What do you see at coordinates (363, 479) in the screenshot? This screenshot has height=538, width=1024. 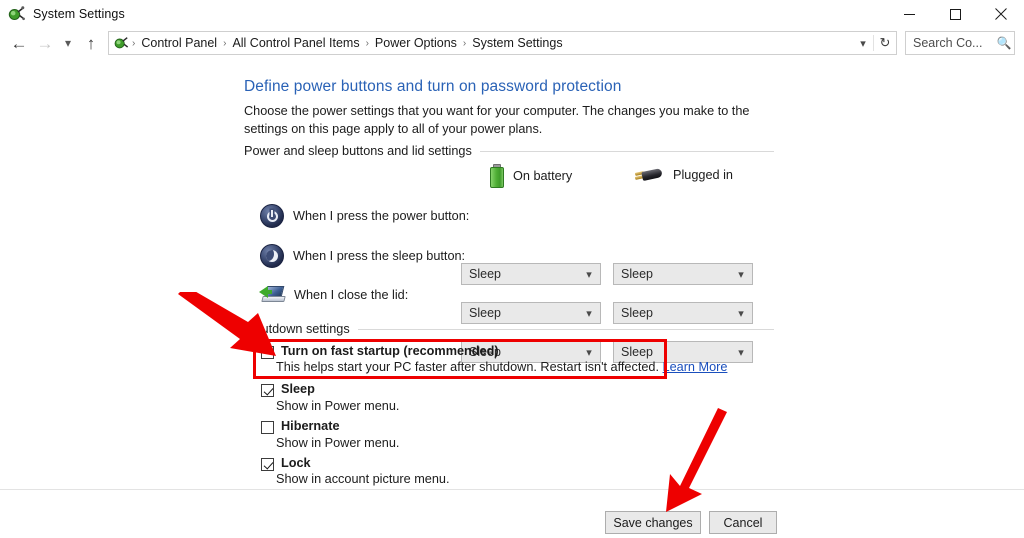 I see `lock-description: Show in account picture menu.` at bounding box center [363, 479].